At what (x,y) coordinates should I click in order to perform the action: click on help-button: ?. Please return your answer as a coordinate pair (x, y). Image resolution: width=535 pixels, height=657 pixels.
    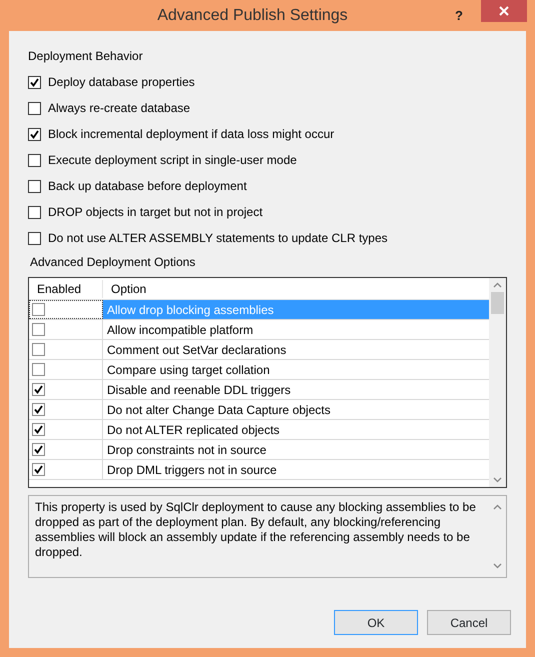
    Looking at the image, I should click on (459, 16).